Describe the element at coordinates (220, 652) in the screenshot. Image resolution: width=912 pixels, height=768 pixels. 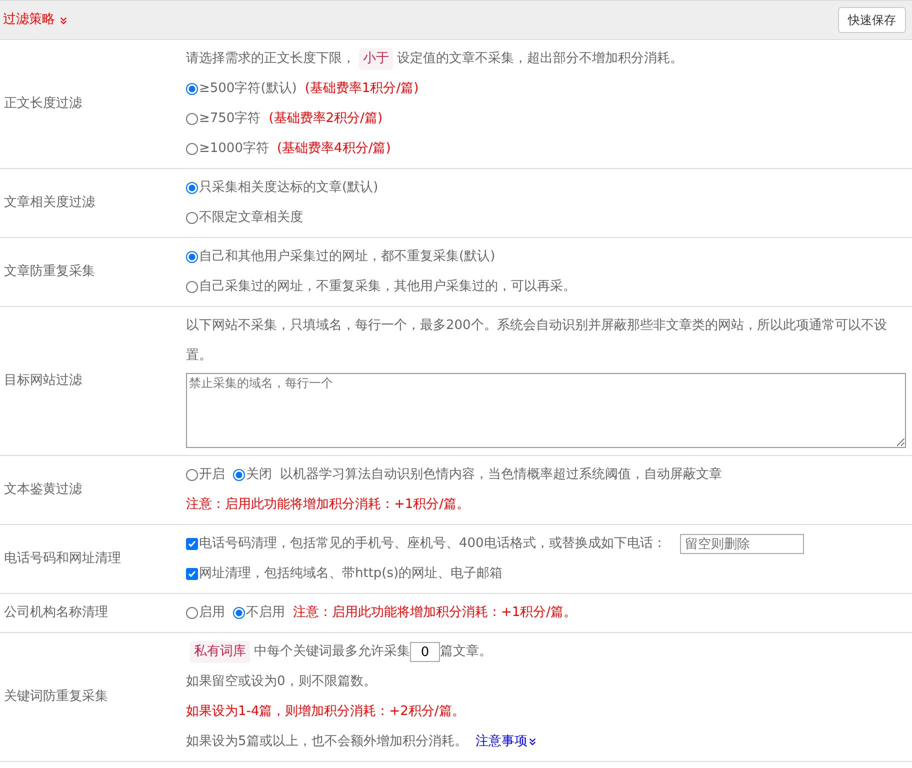
I see `keyword-tag: 私有词库` at that location.